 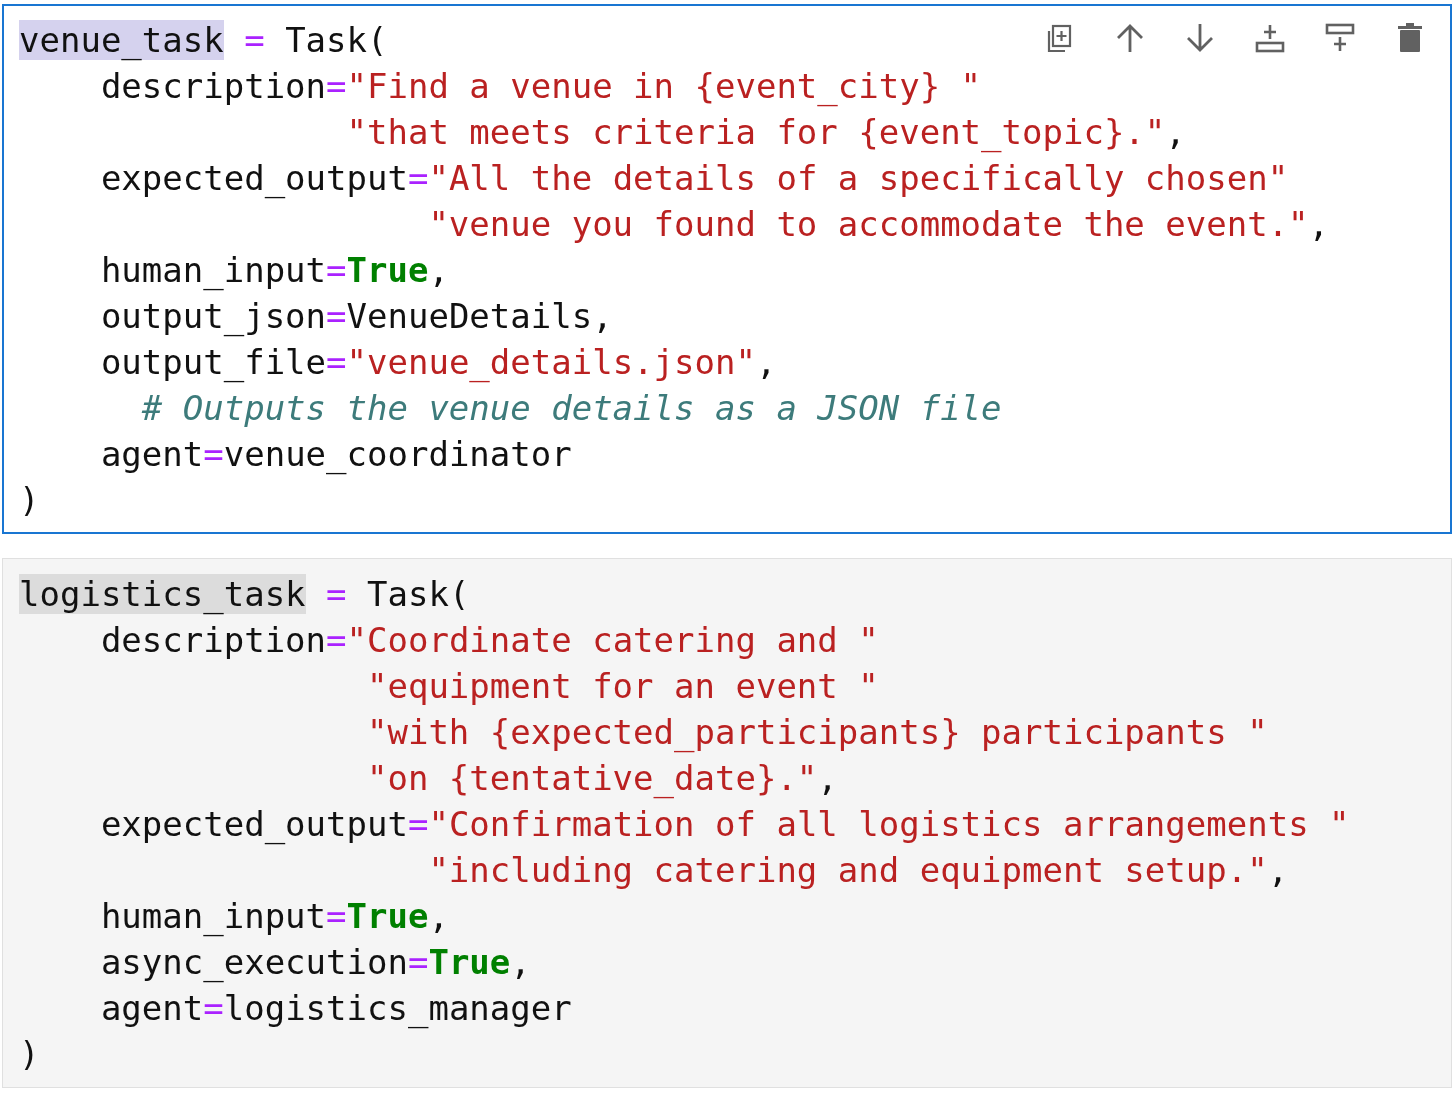 I want to click on code-line: expected_output="Confirmation of all logistics arrangements ", so click(x=724, y=825).